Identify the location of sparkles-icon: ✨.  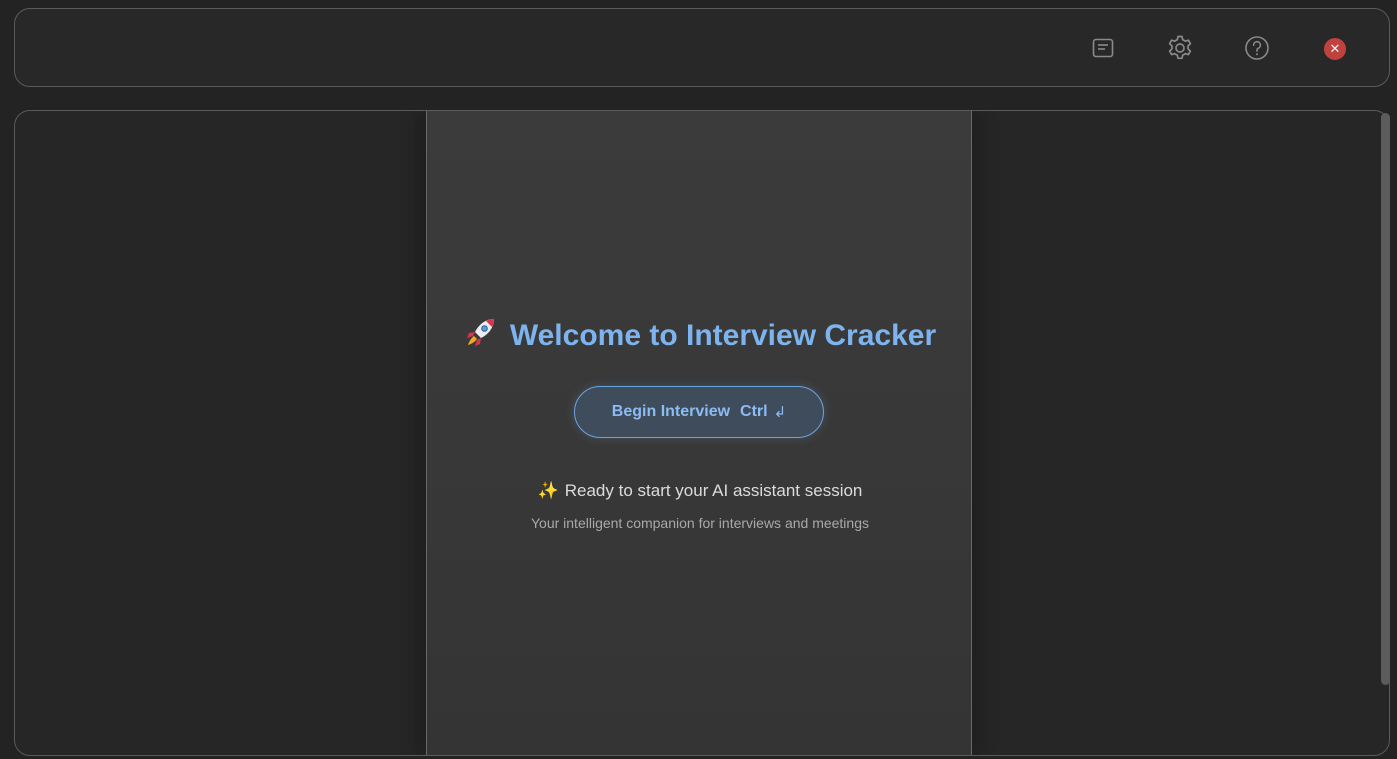
(548, 490).